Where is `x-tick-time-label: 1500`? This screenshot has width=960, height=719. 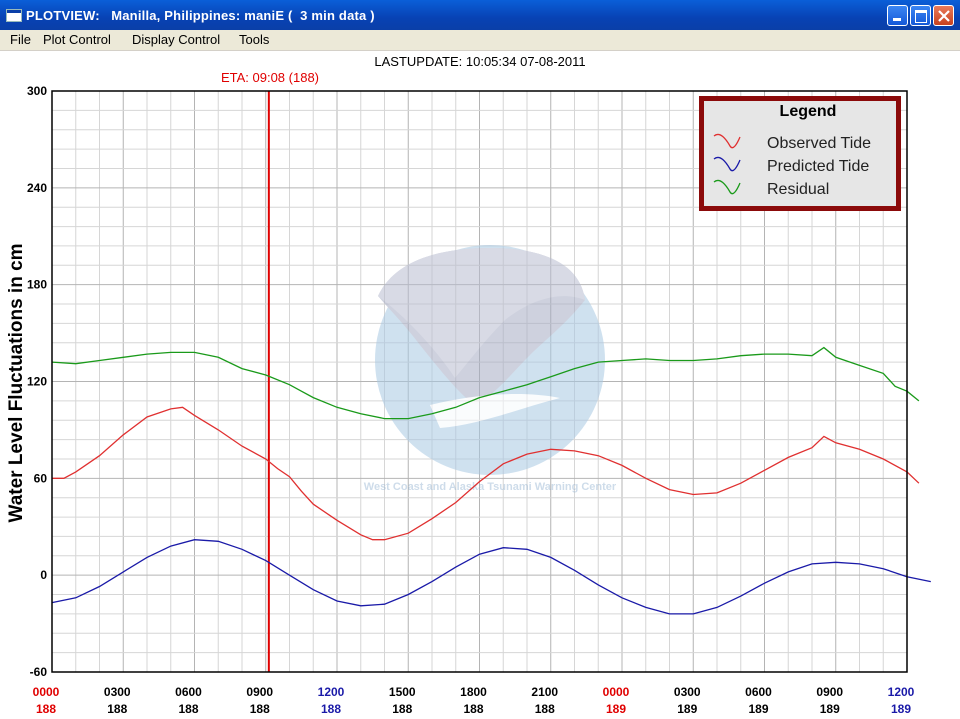 x-tick-time-label: 1500 is located at coordinates (402, 692).